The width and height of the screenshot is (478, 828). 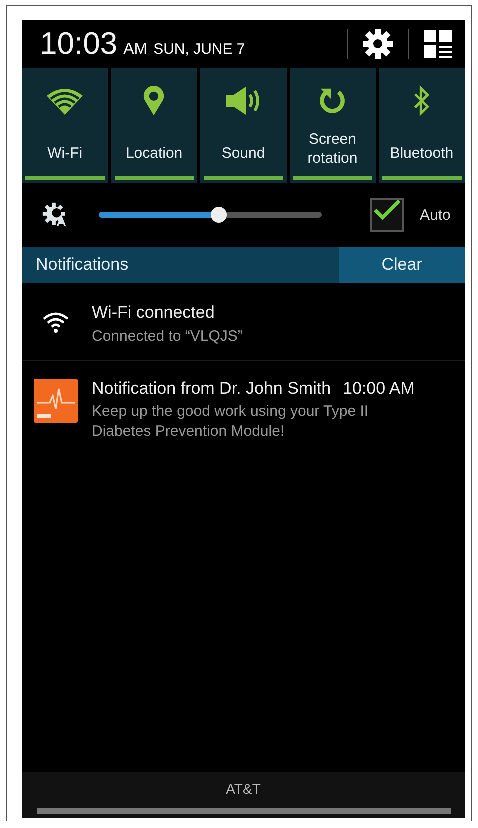 What do you see at coordinates (332, 149) in the screenshot?
I see `tile-label: Screen rotation` at bounding box center [332, 149].